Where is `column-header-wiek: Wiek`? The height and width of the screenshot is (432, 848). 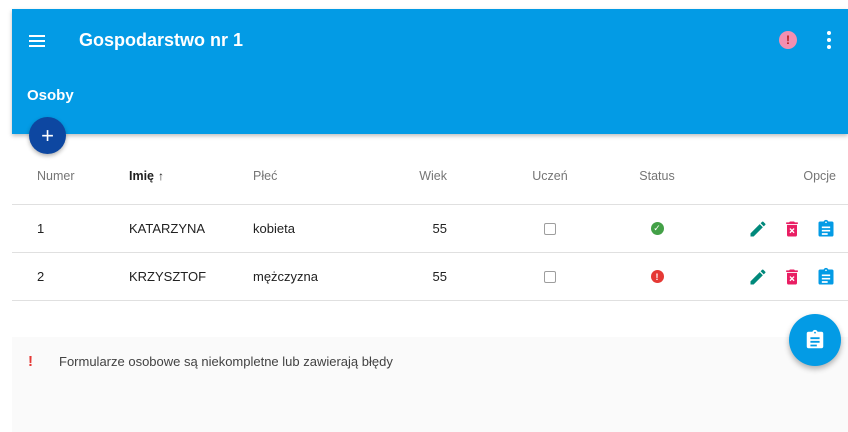
column-header-wiek: Wiek is located at coordinates (419, 169).